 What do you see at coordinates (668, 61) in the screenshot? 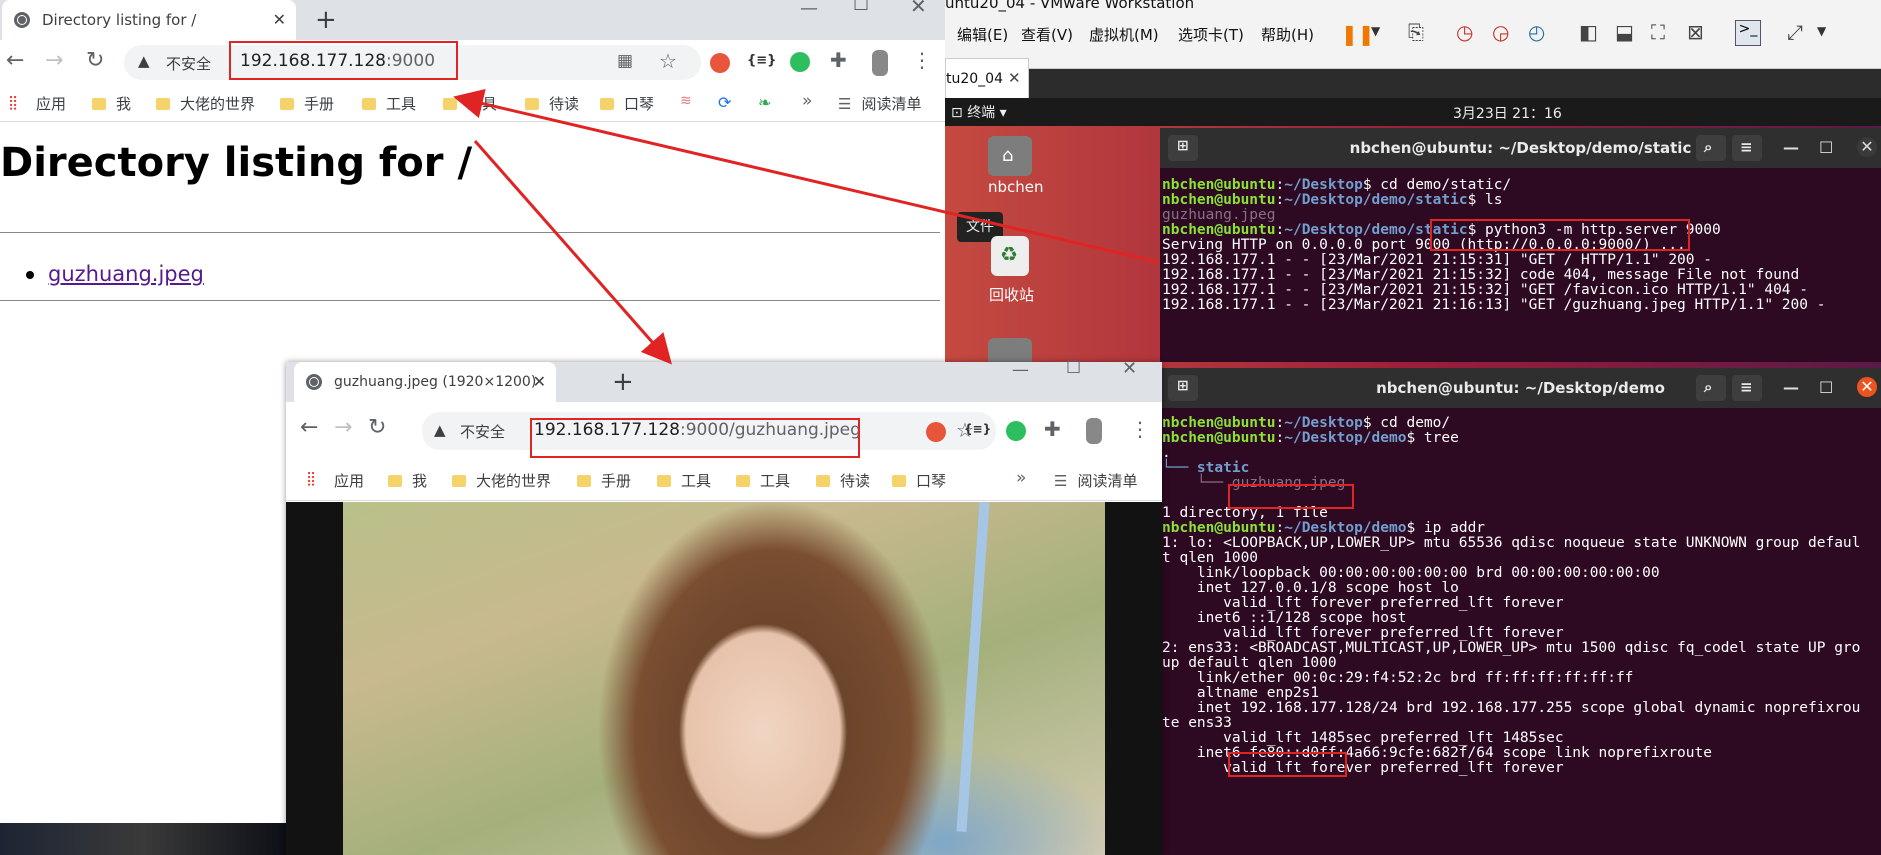
I see `bookmark-star-icon: ☆` at bounding box center [668, 61].